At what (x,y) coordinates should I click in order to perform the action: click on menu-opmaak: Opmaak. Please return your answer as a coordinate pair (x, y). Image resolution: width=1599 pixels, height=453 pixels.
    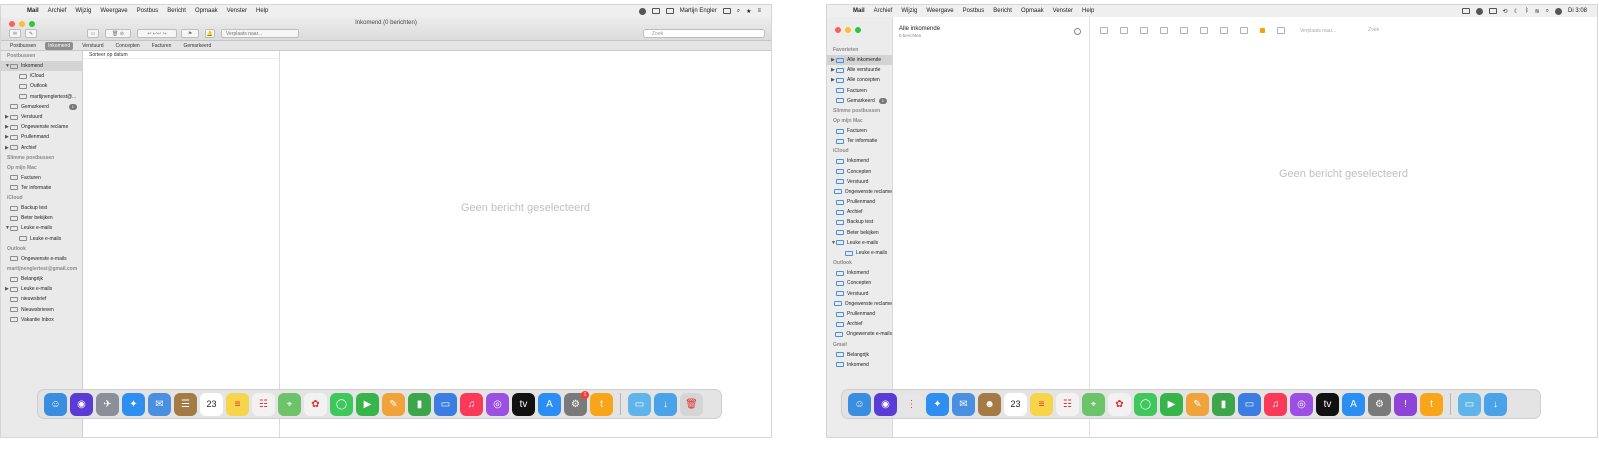
    Looking at the image, I should click on (1032, 11).